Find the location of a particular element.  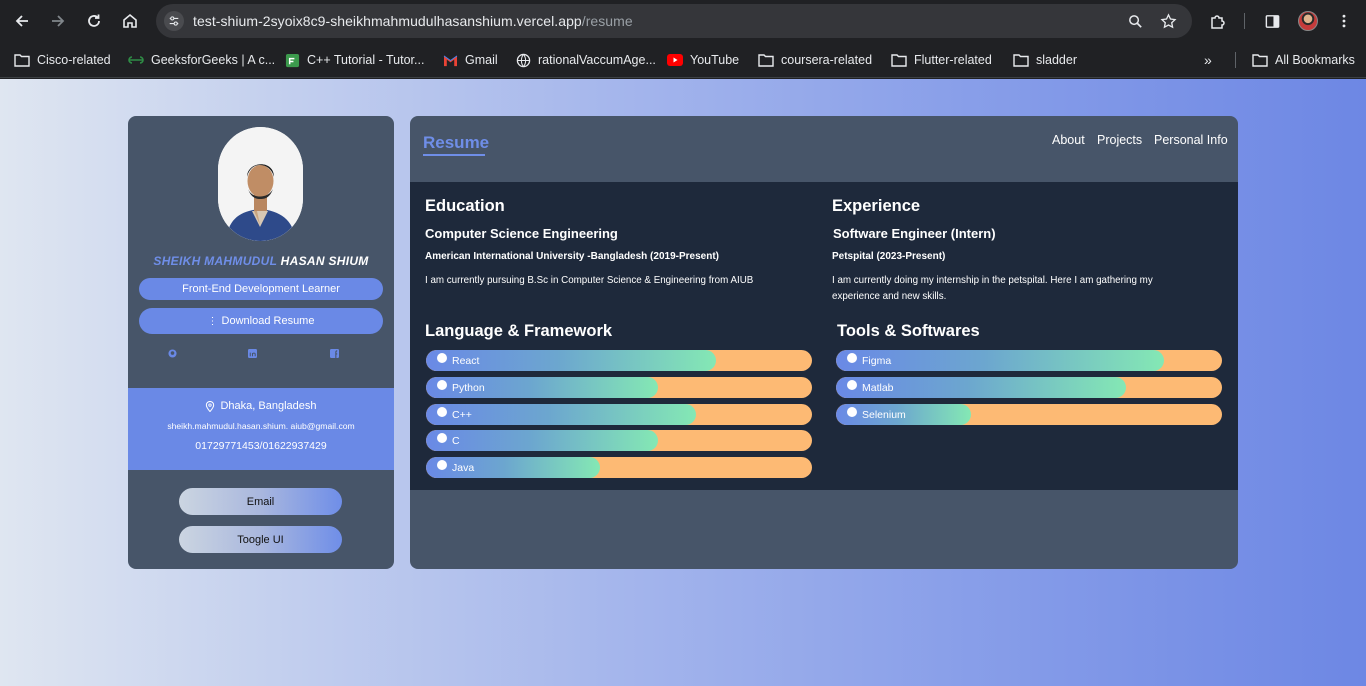

skill-label: Java is located at coordinates (463, 468).